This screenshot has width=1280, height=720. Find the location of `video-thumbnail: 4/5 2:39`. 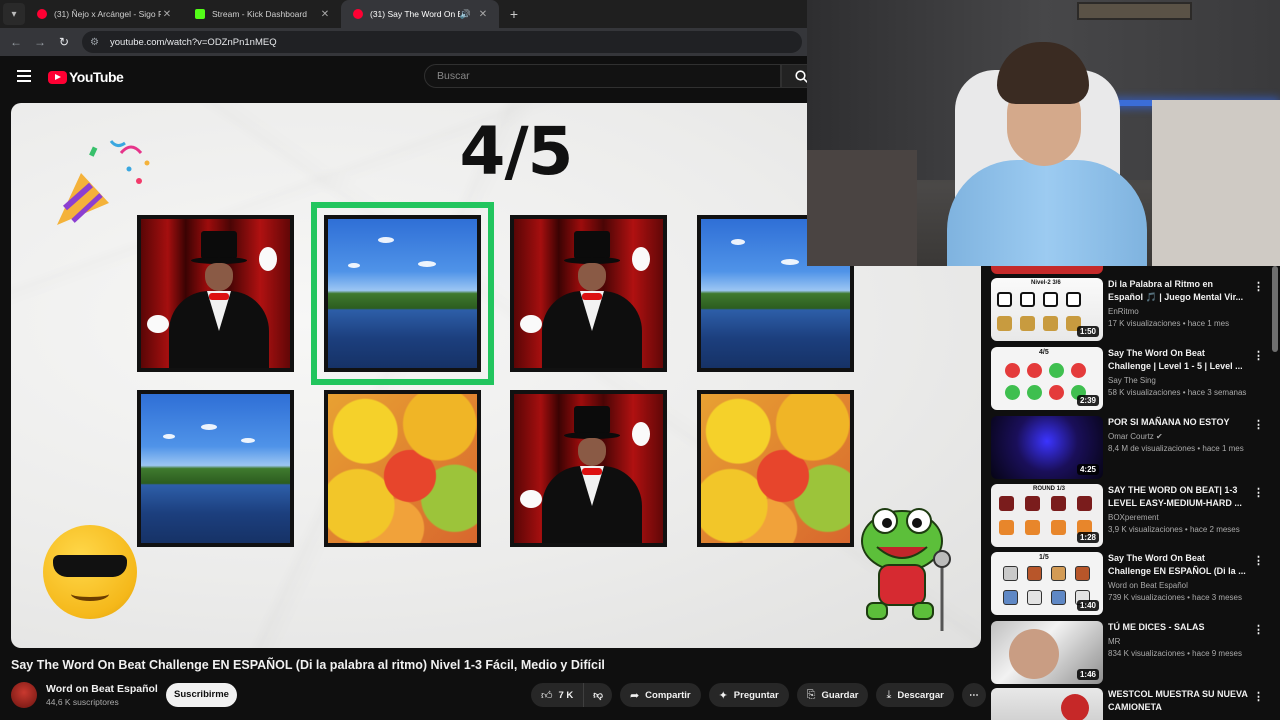

video-thumbnail: 4/5 2:39 is located at coordinates (1047, 378).